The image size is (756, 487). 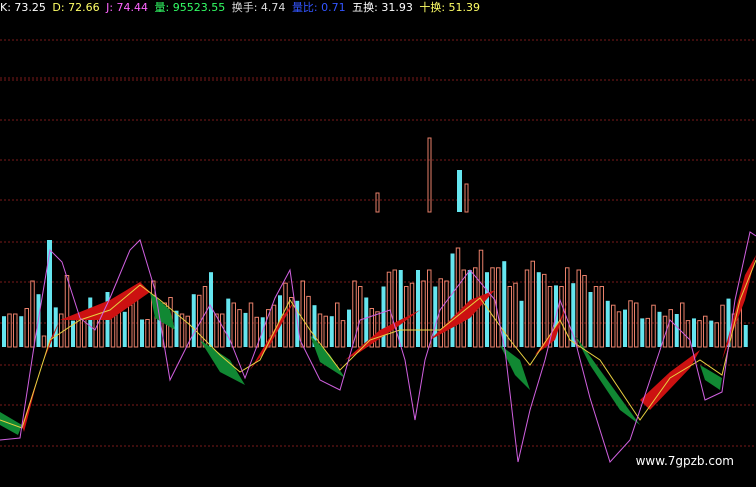 I want to click on j-value: J: 74.44, so click(x=127, y=7).